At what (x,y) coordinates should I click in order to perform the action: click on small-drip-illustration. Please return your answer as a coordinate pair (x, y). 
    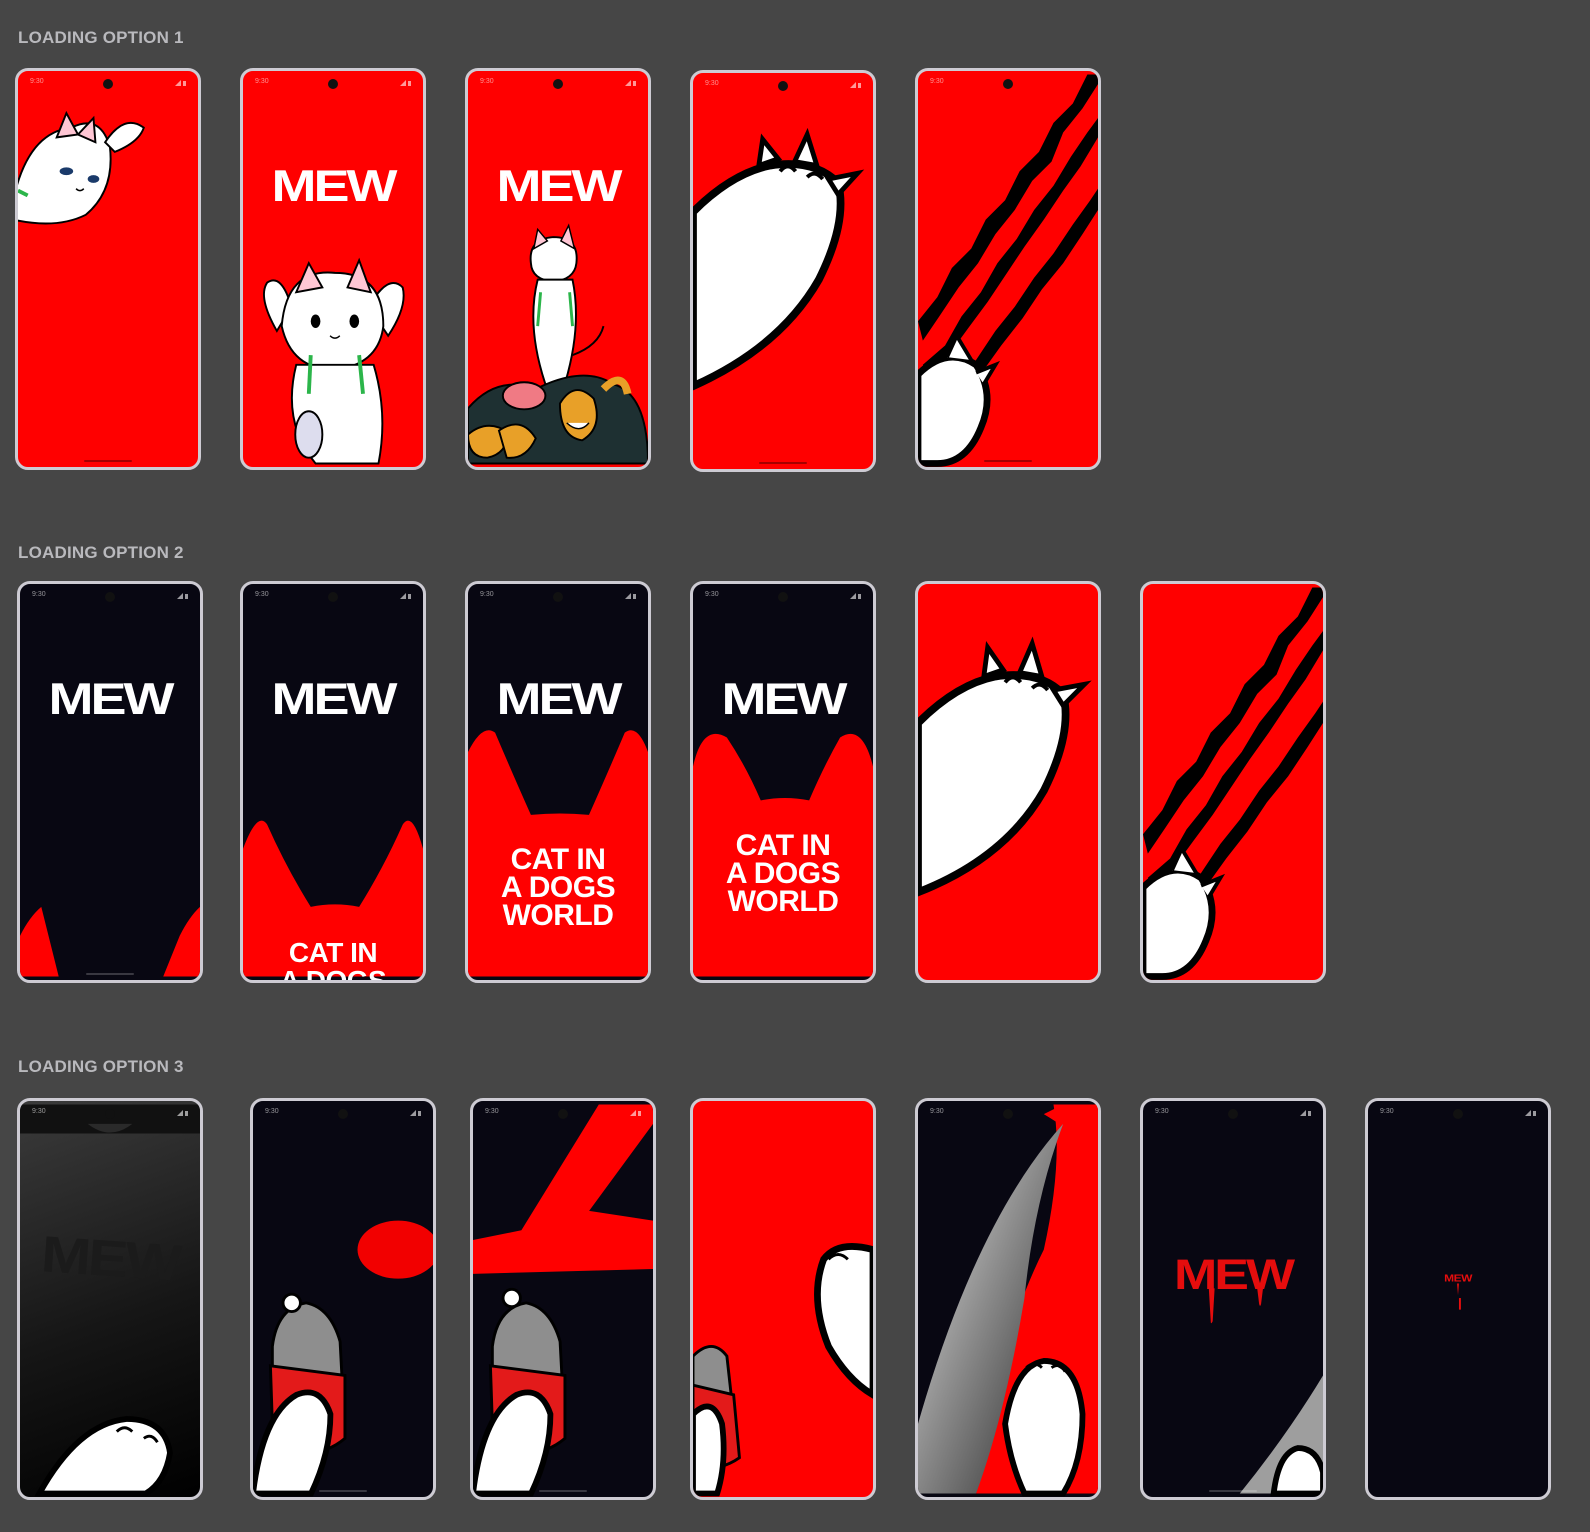
    Looking at the image, I should click on (1459, 1296).